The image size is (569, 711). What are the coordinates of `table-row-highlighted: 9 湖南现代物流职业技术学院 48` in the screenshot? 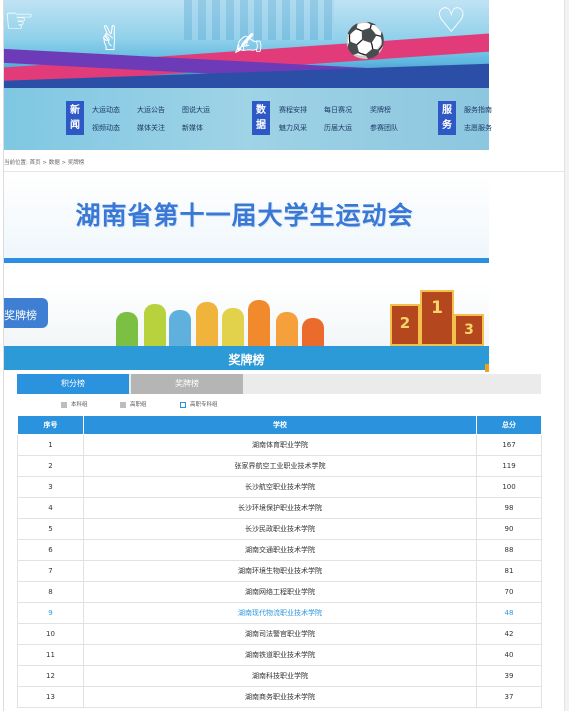 It's located at (279, 613).